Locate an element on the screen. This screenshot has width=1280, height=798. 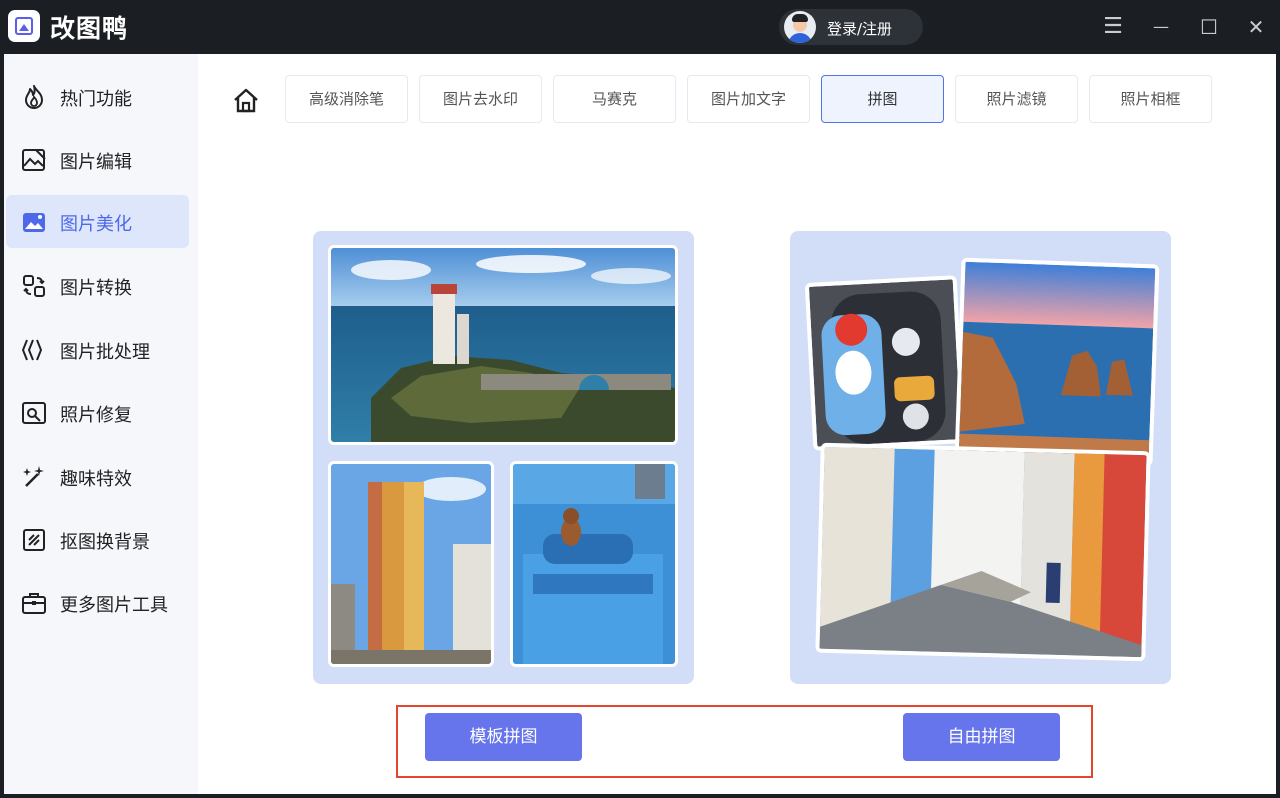
sidebar-item-label: 图片美化 is located at coordinates (96, 224).